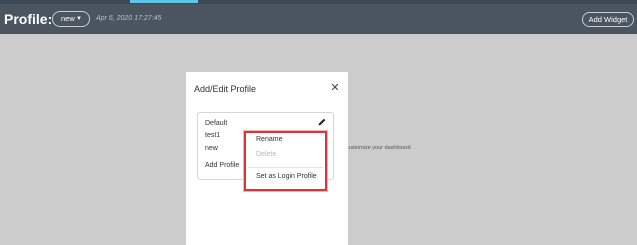 The width and height of the screenshot is (637, 245). What do you see at coordinates (266, 154) in the screenshot?
I see `menu-item-delete: Delete` at bounding box center [266, 154].